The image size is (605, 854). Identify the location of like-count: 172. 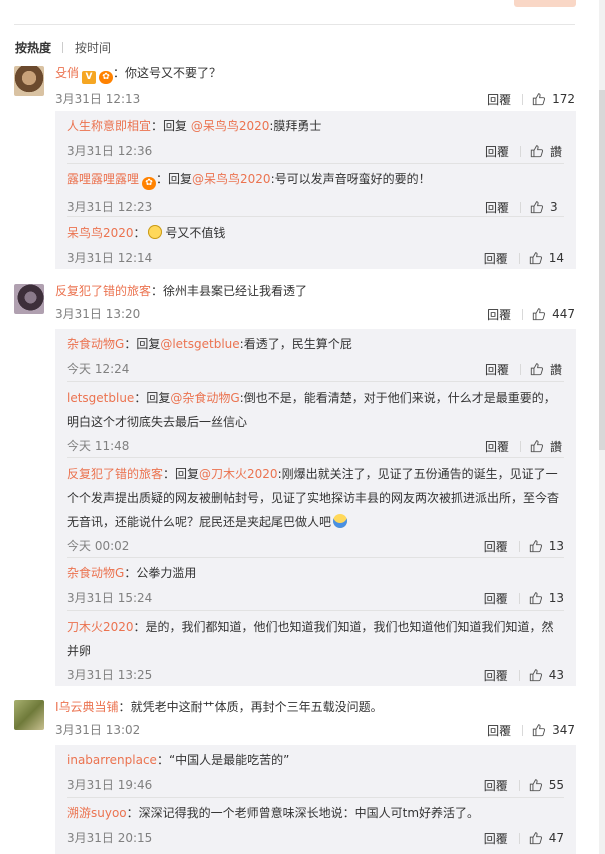
(563, 99).